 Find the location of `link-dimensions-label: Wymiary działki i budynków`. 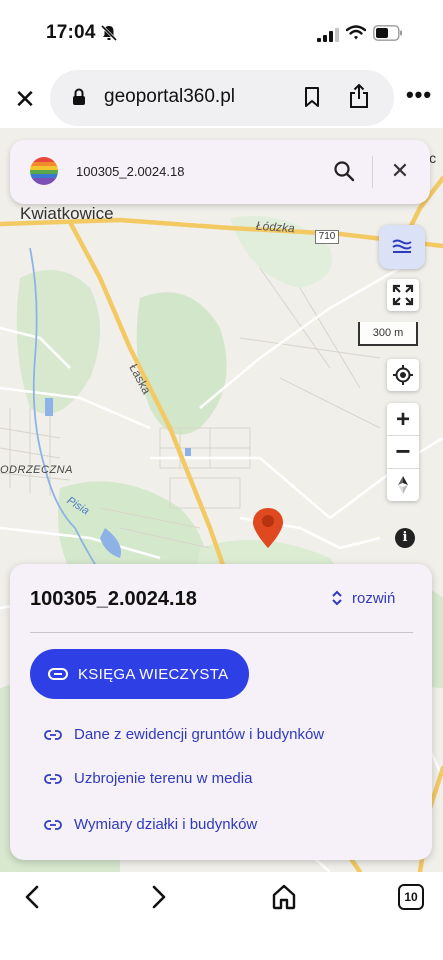

link-dimensions-label: Wymiary działki i budynków is located at coordinates (166, 824).